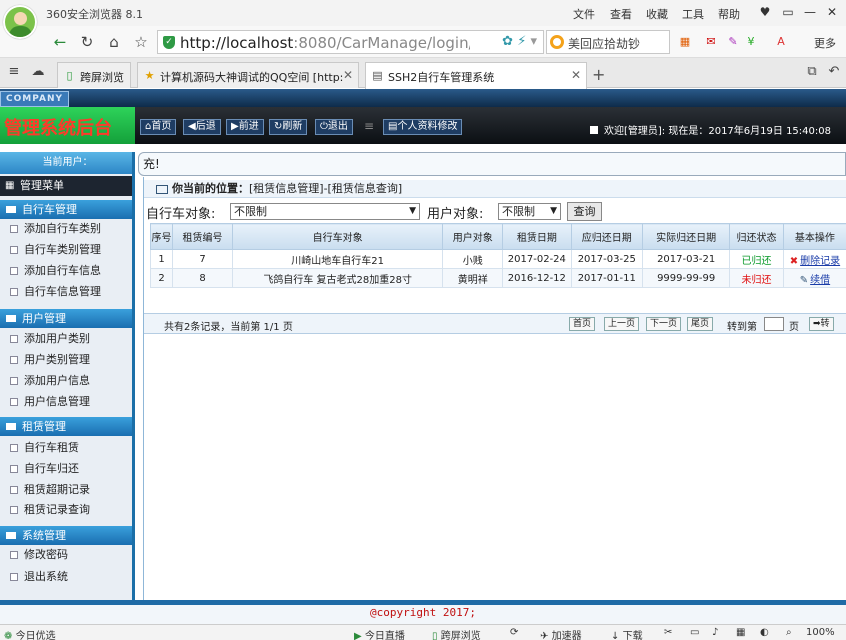 The image size is (846, 640). I want to click on money-icon: ¥, so click(751, 42).